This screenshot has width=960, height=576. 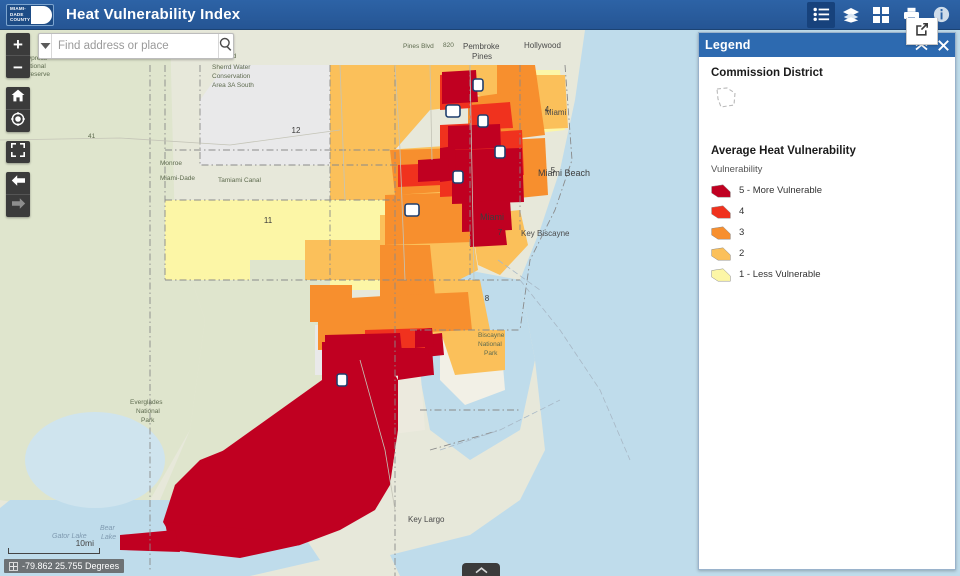 I want to click on home-button, so click(x=18, y=98).